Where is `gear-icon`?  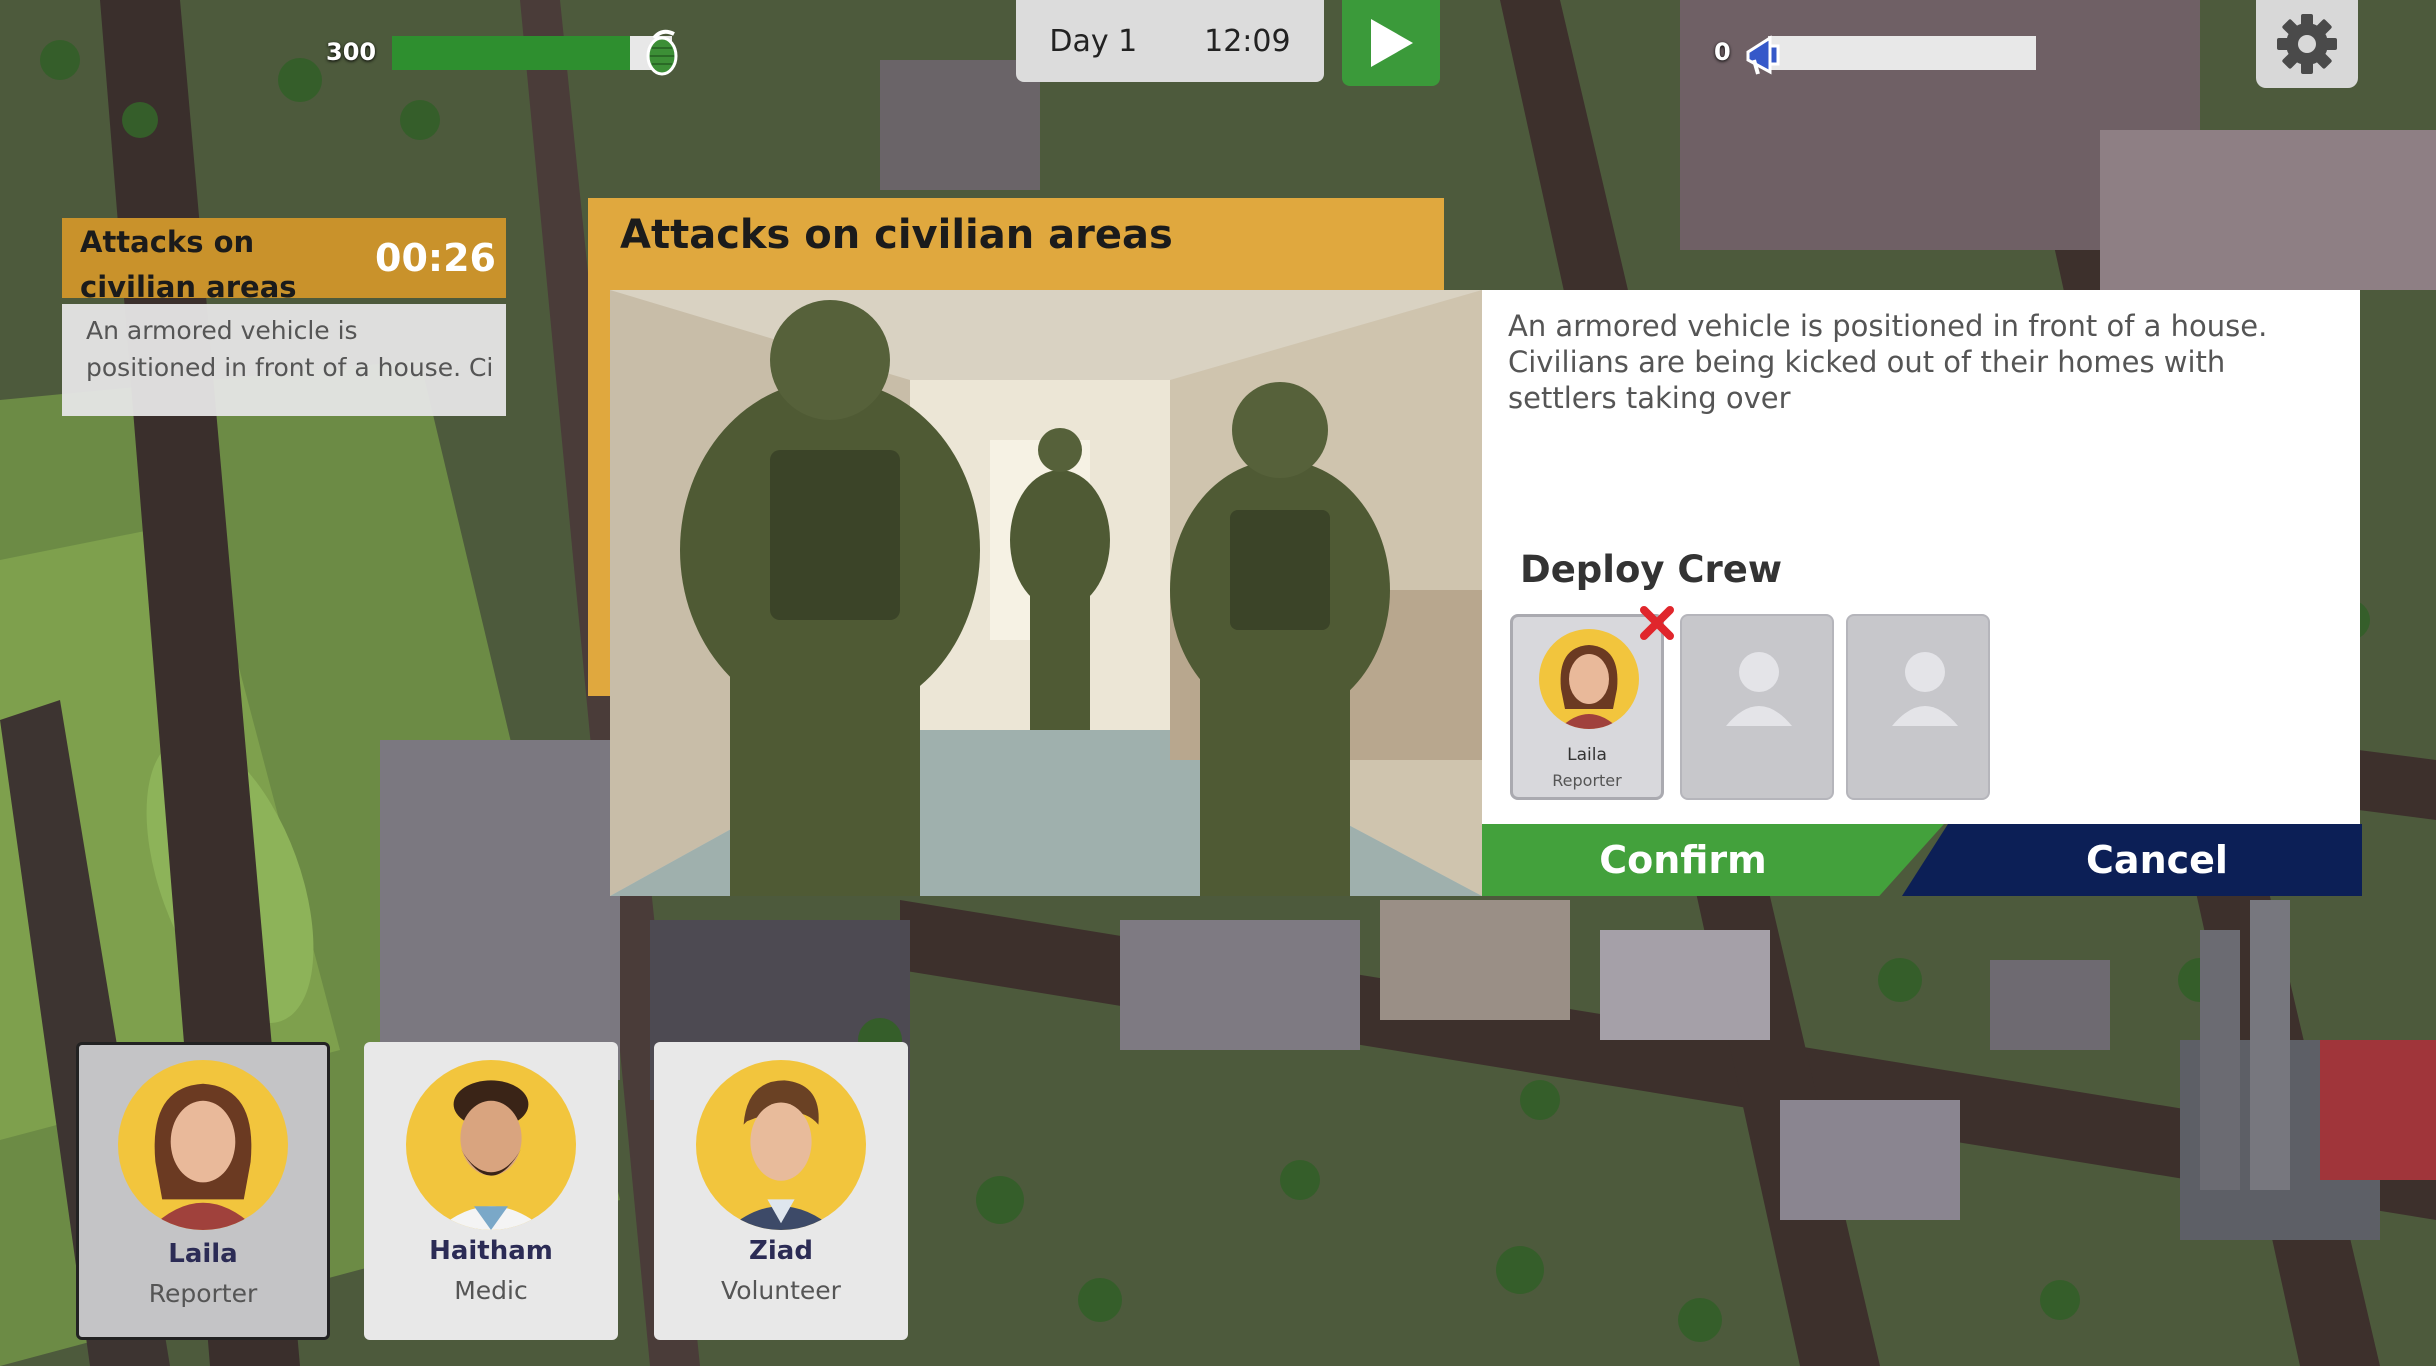
gear-icon is located at coordinates (2307, 44).